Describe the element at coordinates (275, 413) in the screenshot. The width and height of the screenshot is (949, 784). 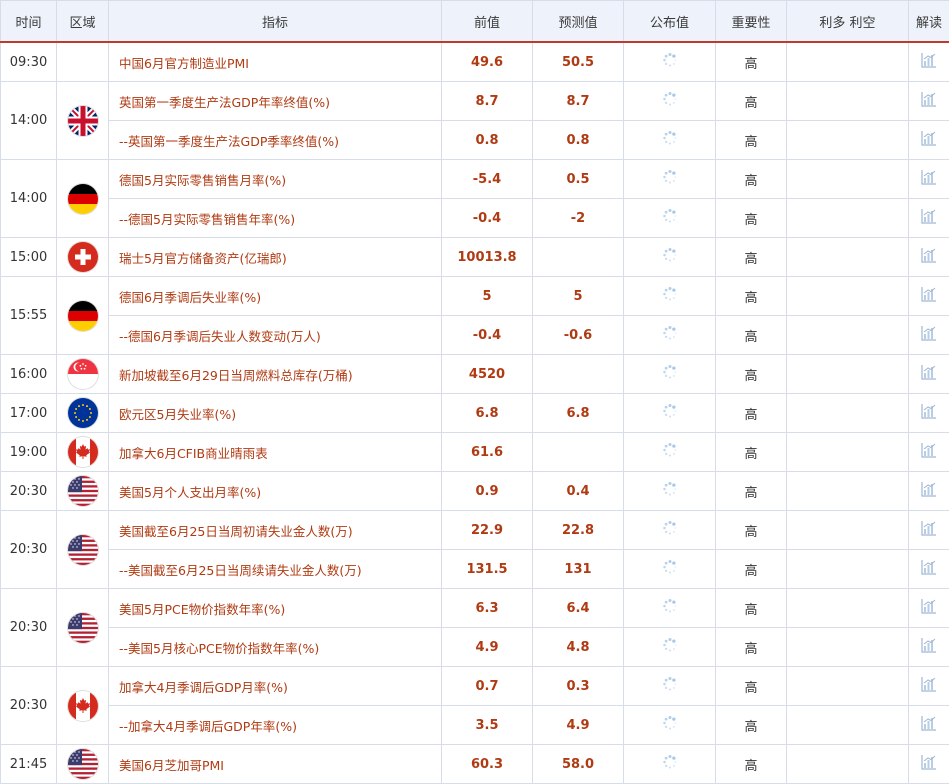
I see `indicator-cell: 欧元区5月失业率(%)` at that location.